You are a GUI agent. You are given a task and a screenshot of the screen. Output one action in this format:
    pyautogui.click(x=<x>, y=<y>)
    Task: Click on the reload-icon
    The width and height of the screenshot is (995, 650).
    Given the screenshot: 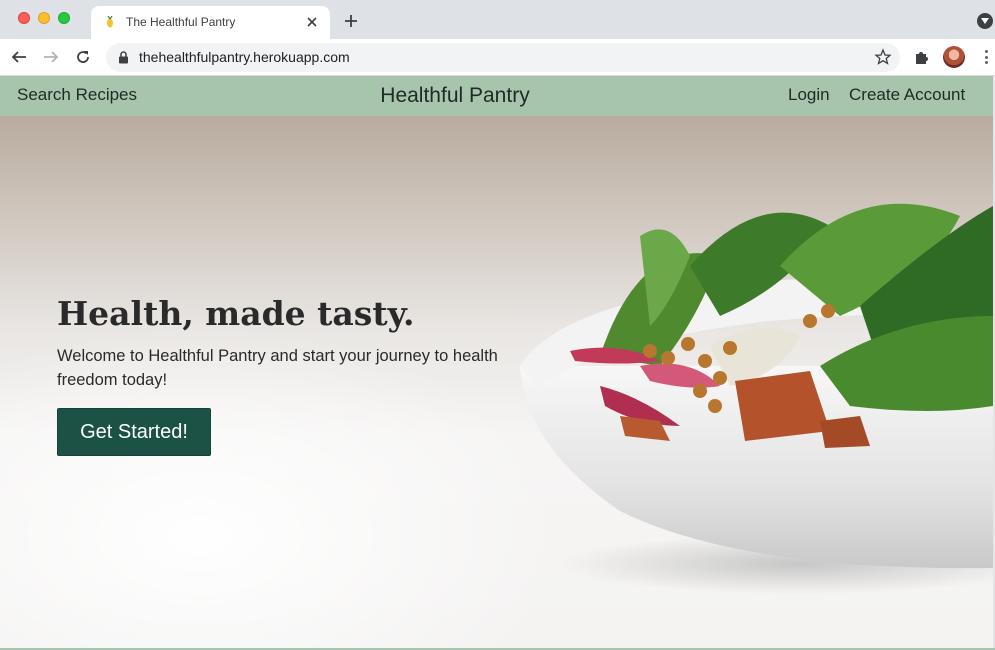 What is the action you would take?
    pyautogui.click(x=83, y=57)
    